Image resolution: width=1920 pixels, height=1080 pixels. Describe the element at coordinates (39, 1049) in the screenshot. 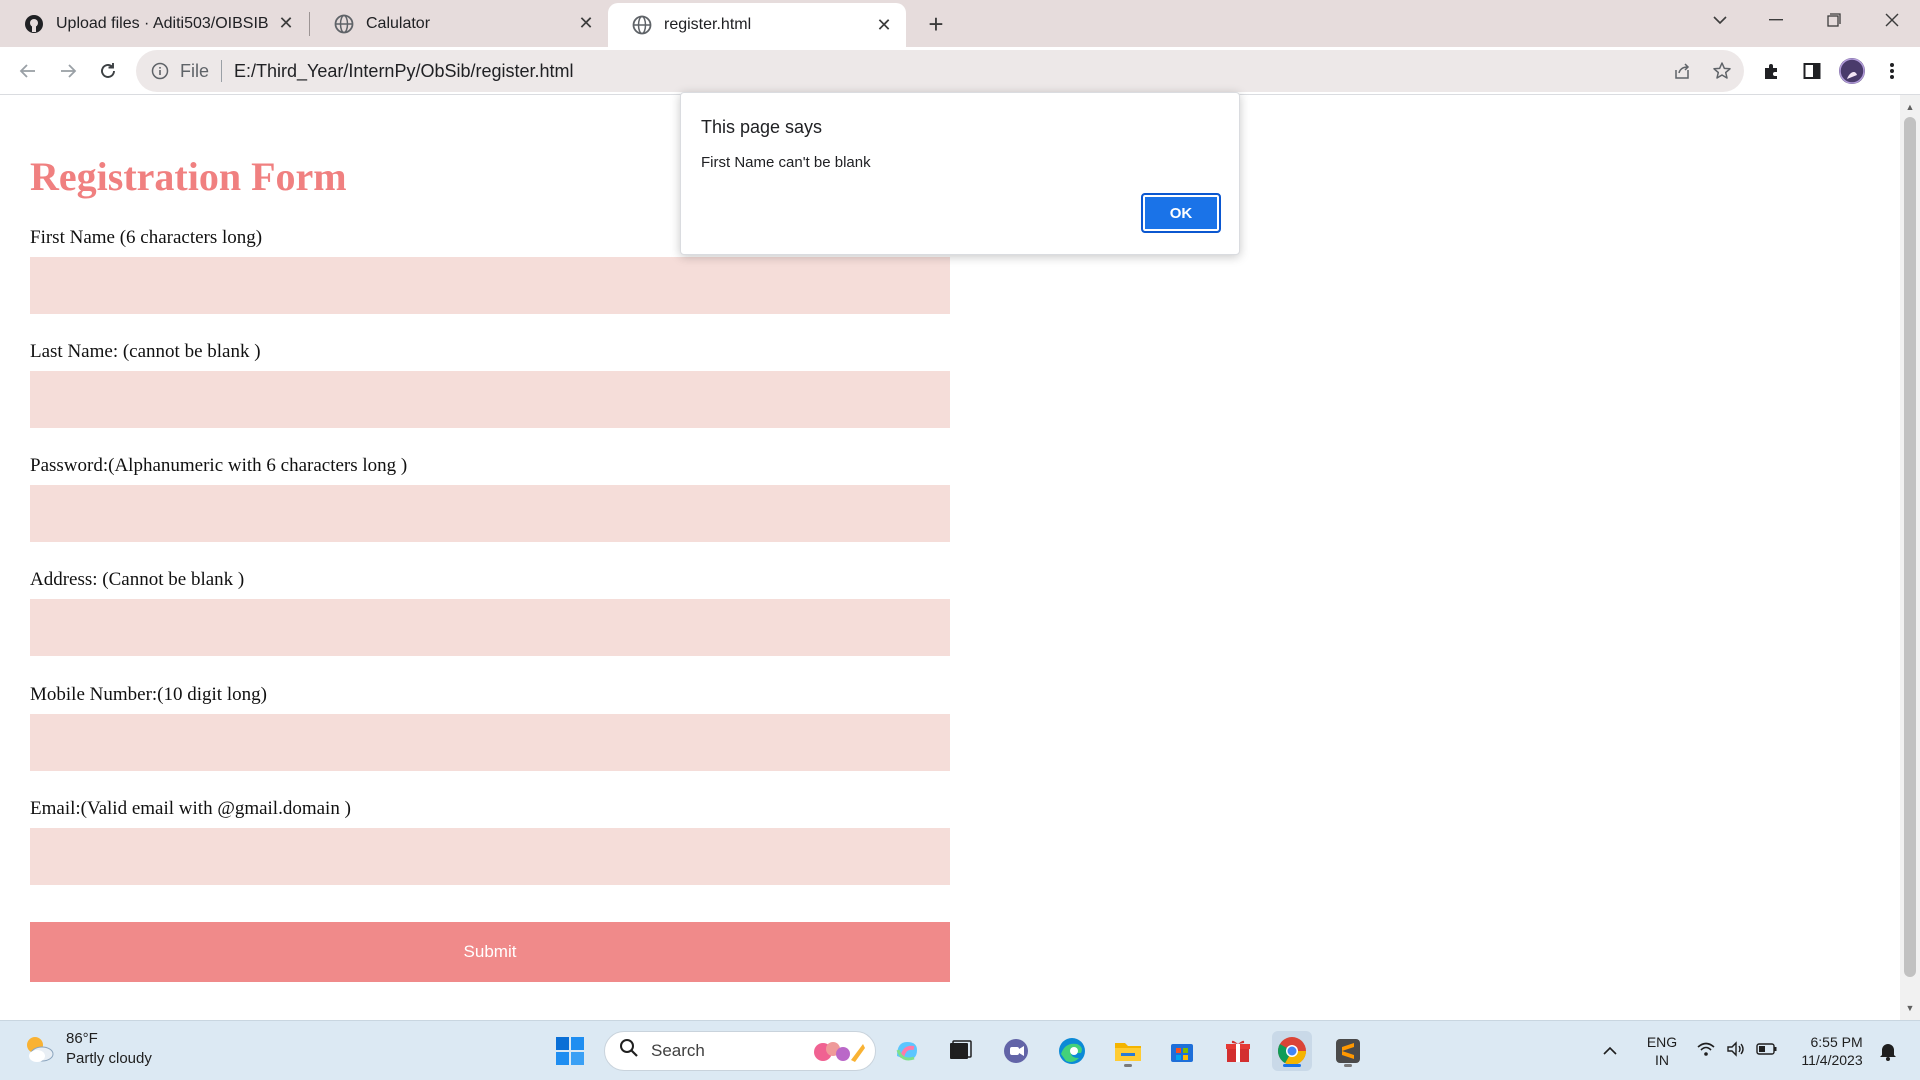

I see `partly-cloudy-icon` at that location.